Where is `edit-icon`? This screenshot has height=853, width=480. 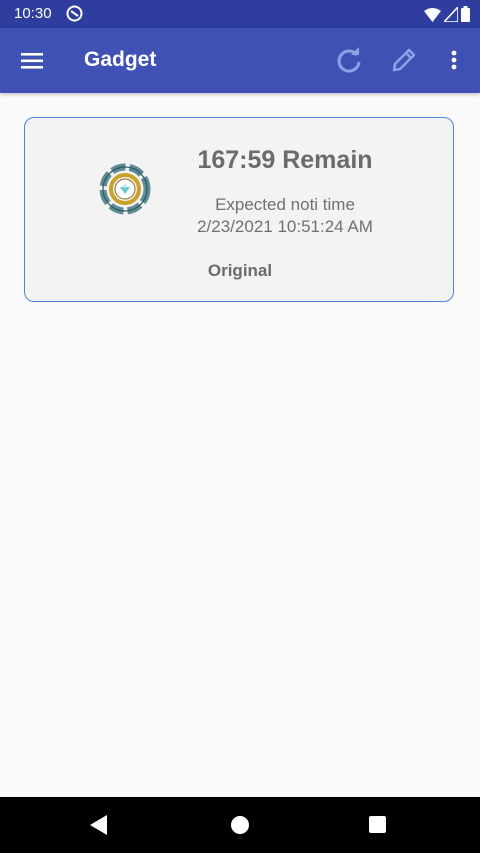 edit-icon is located at coordinates (404, 60).